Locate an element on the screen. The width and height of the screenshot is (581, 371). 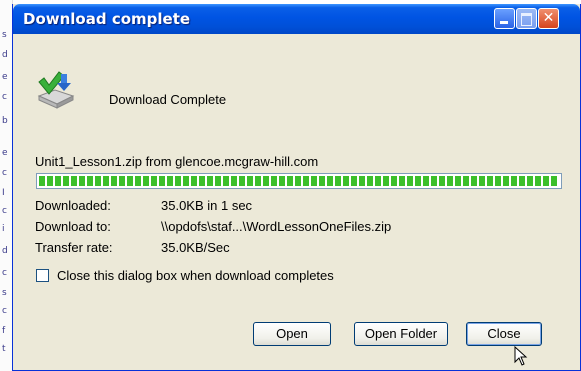
minimize-icon is located at coordinates (504, 22).